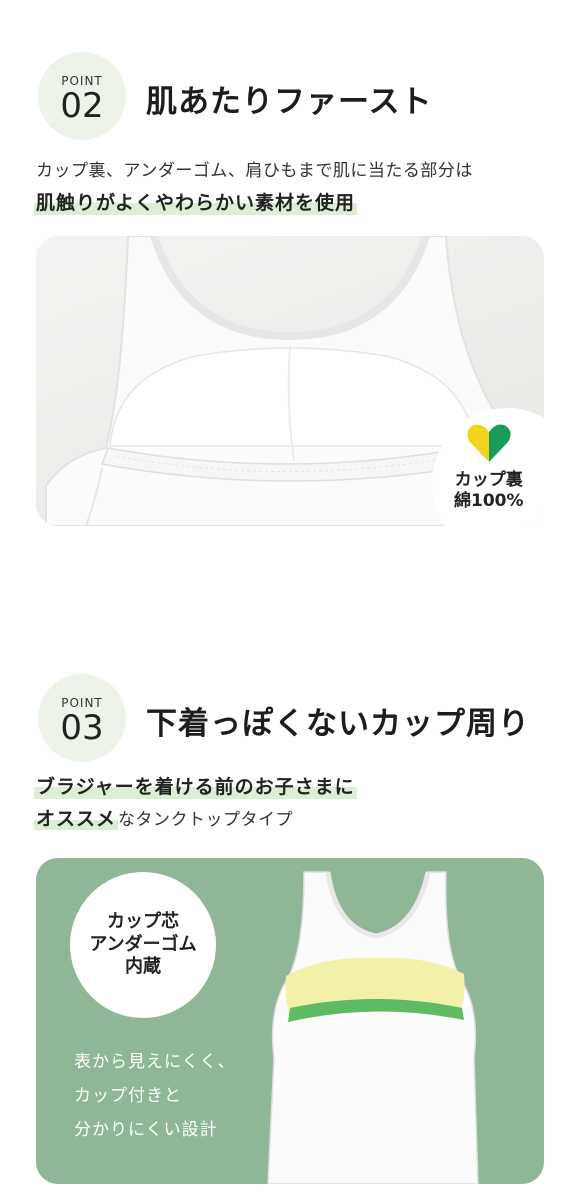 Image resolution: width=580 pixels, height=1200 pixels. What do you see at coordinates (146, 1130) in the screenshot?
I see `overlay-line-3: 分かりにくい設計` at bounding box center [146, 1130].